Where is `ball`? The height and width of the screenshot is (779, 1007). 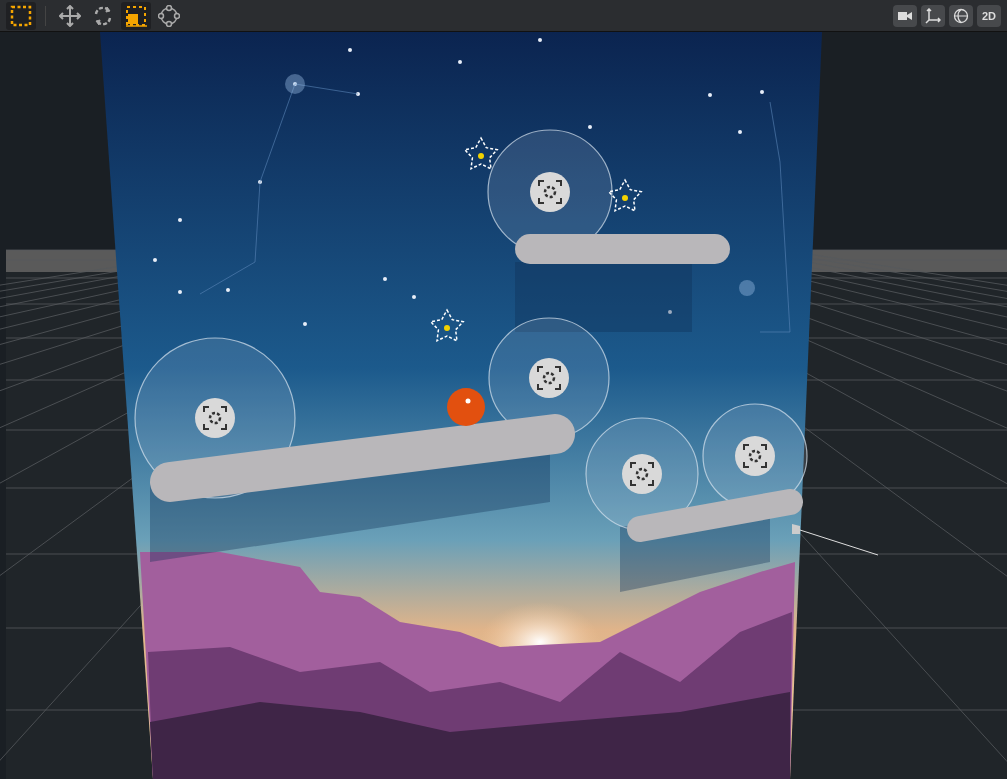
ball is located at coordinates (466, 407).